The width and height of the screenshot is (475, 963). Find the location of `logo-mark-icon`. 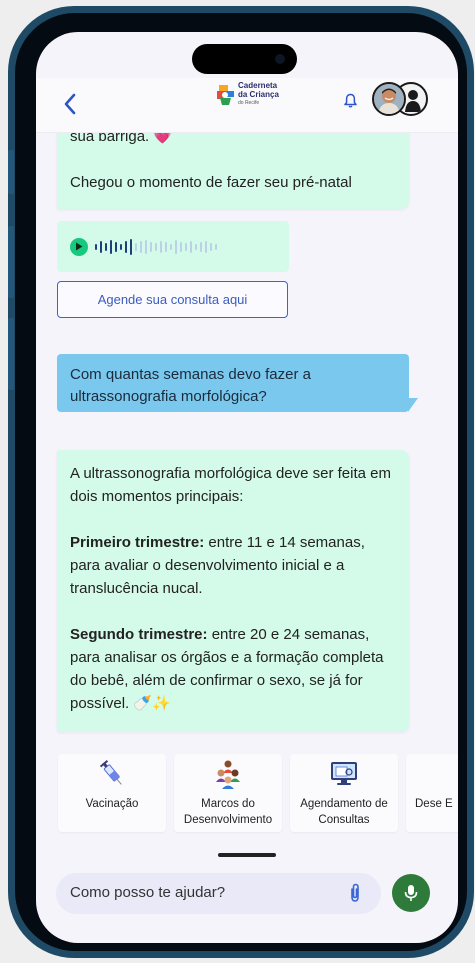

logo-mark-icon is located at coordinates (225, 94).